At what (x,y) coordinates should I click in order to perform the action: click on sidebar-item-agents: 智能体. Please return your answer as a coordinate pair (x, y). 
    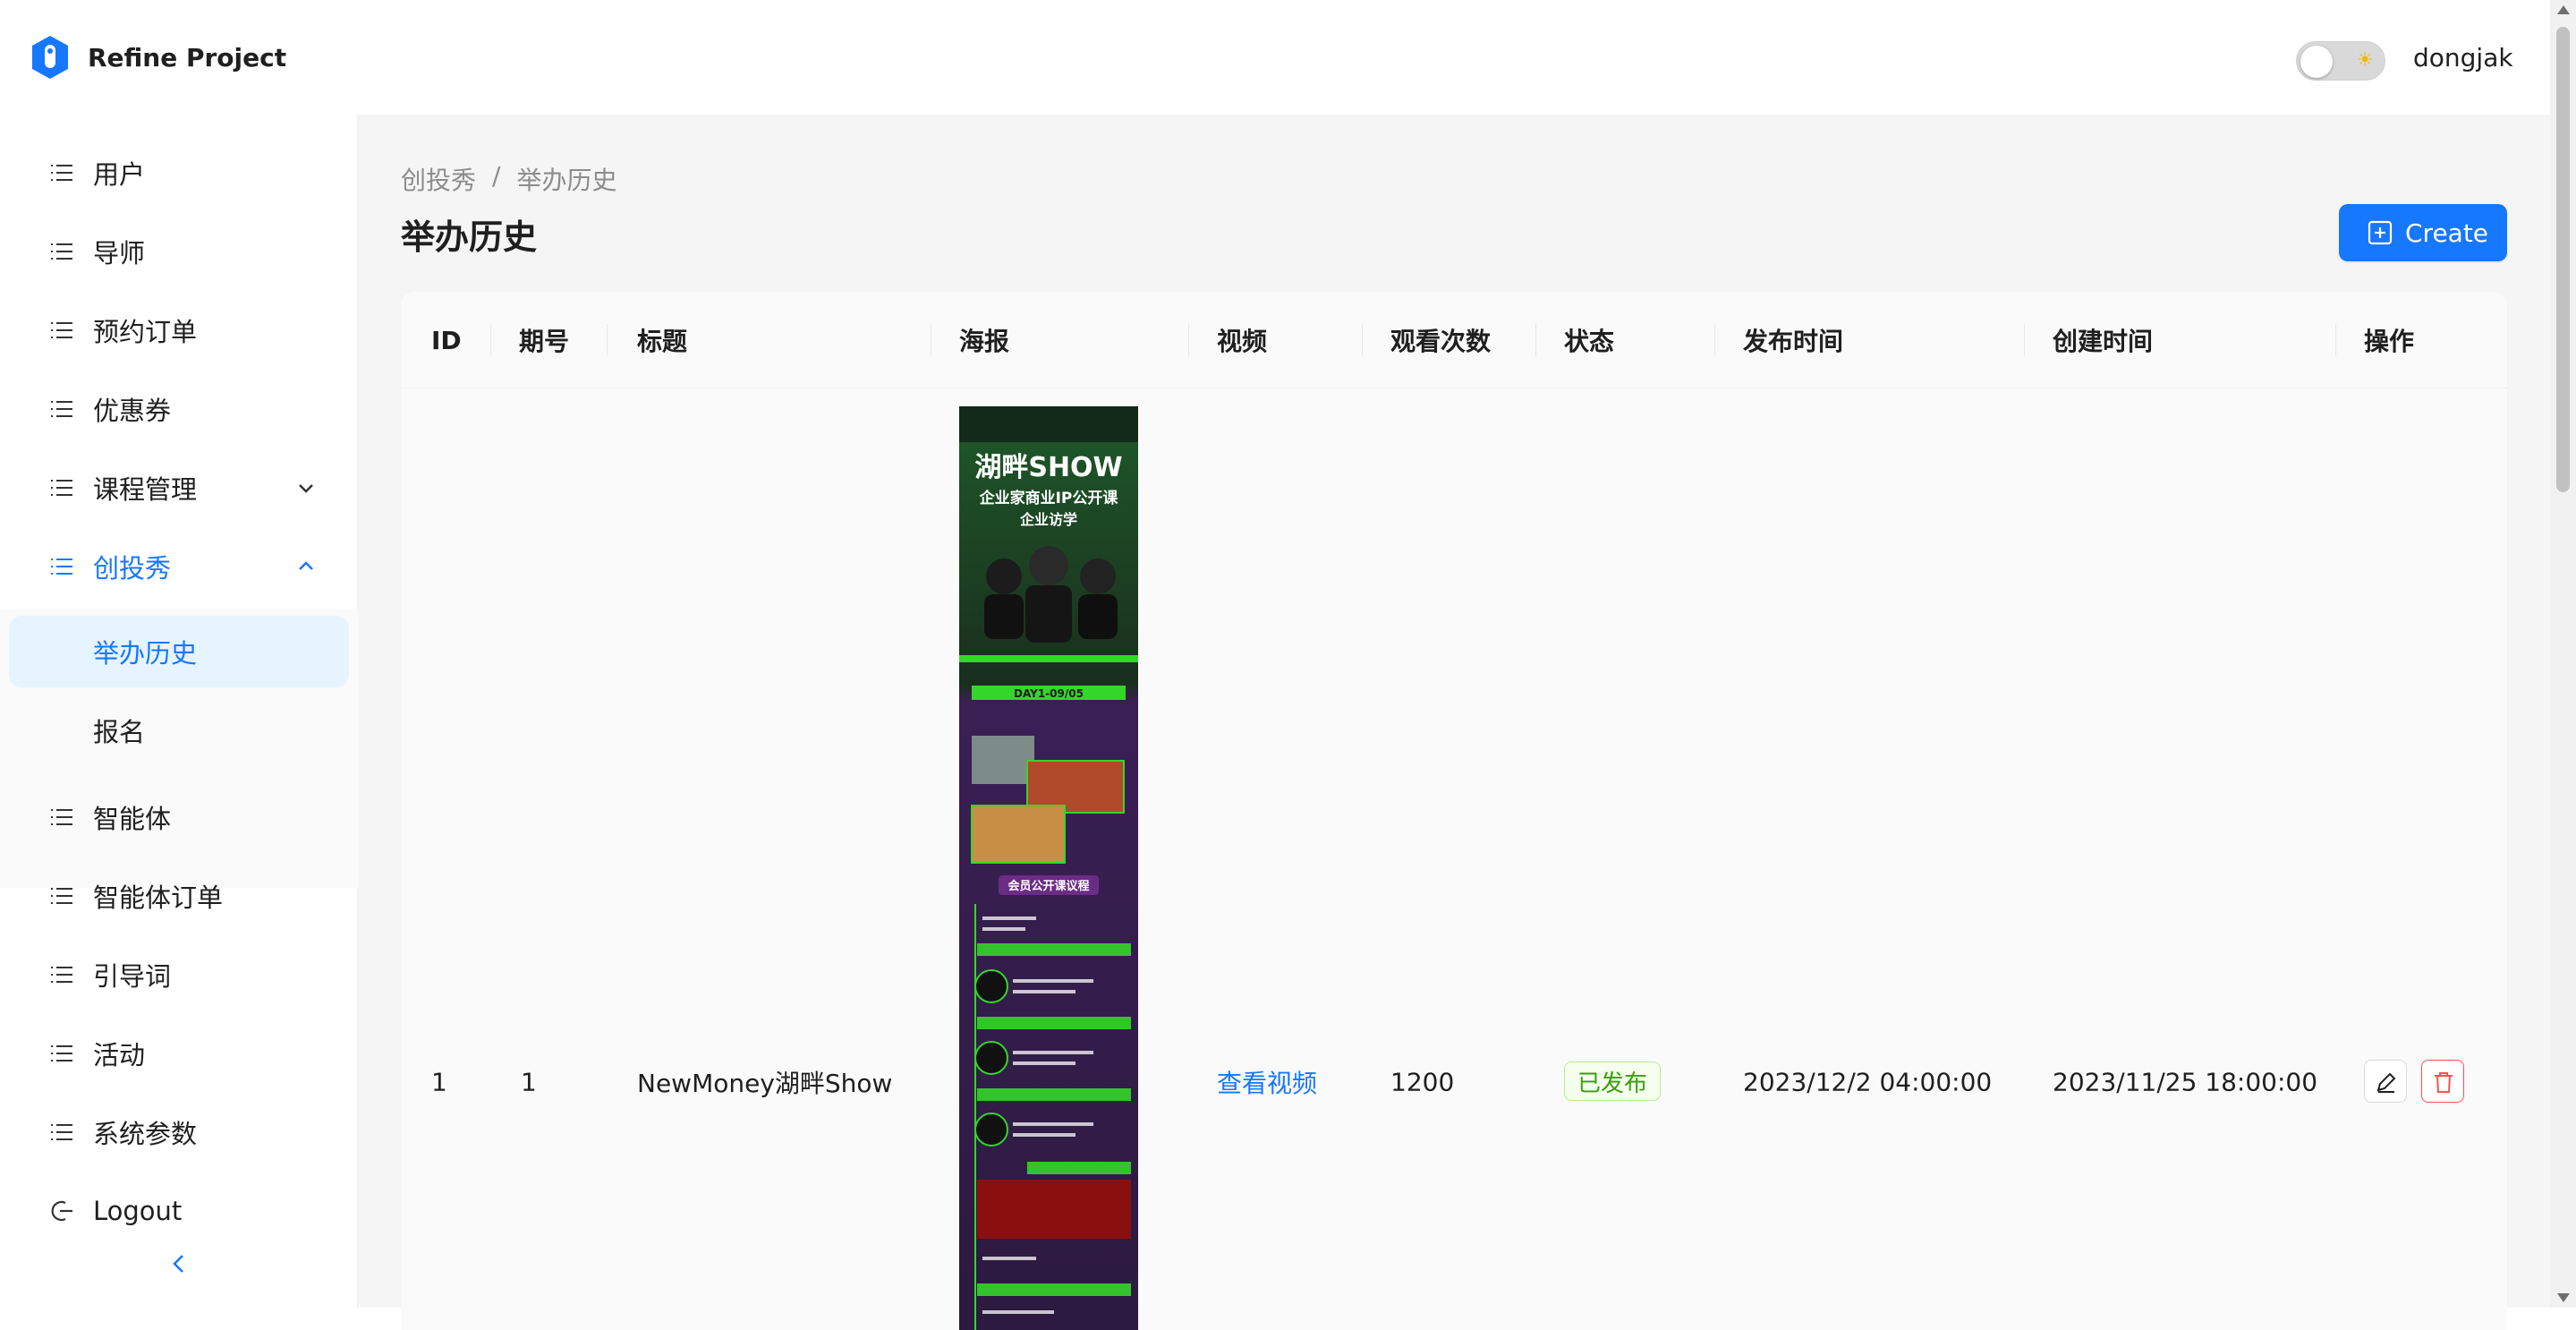
    Looking at the image, I should click on (179, 817).